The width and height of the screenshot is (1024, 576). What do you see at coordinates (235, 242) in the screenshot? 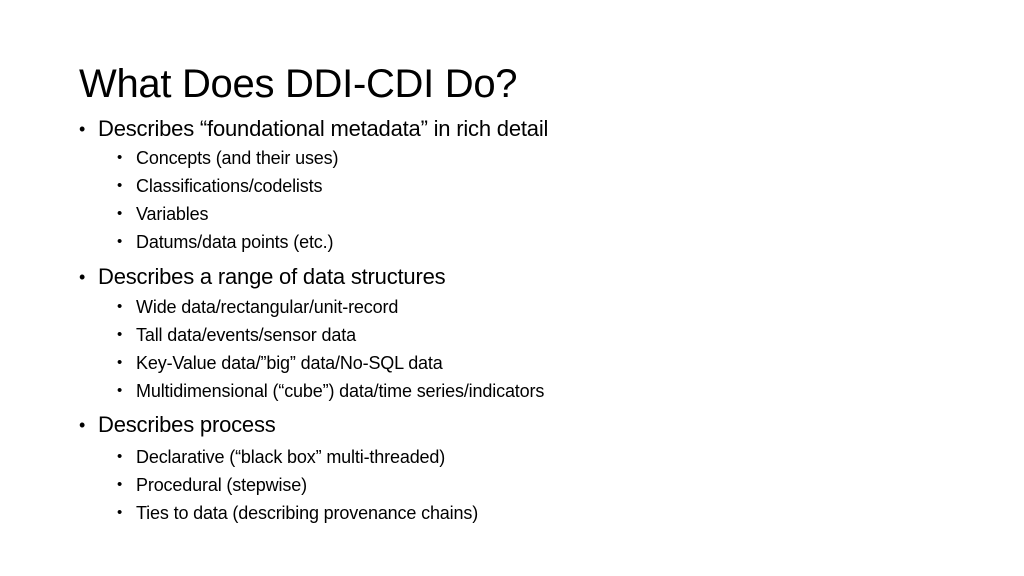
I see `bullet-text: Datums/data points (etc.)` at bounding box center [235, 242].